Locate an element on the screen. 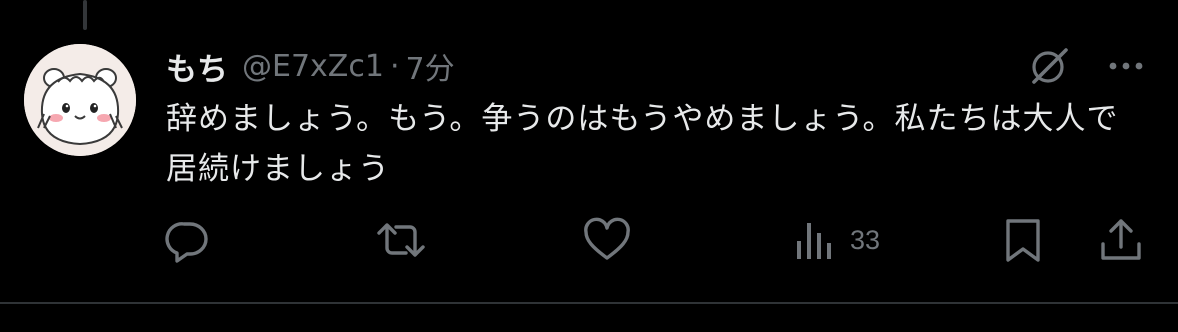  bookmark-icon is located at coordinates (1023, 240).